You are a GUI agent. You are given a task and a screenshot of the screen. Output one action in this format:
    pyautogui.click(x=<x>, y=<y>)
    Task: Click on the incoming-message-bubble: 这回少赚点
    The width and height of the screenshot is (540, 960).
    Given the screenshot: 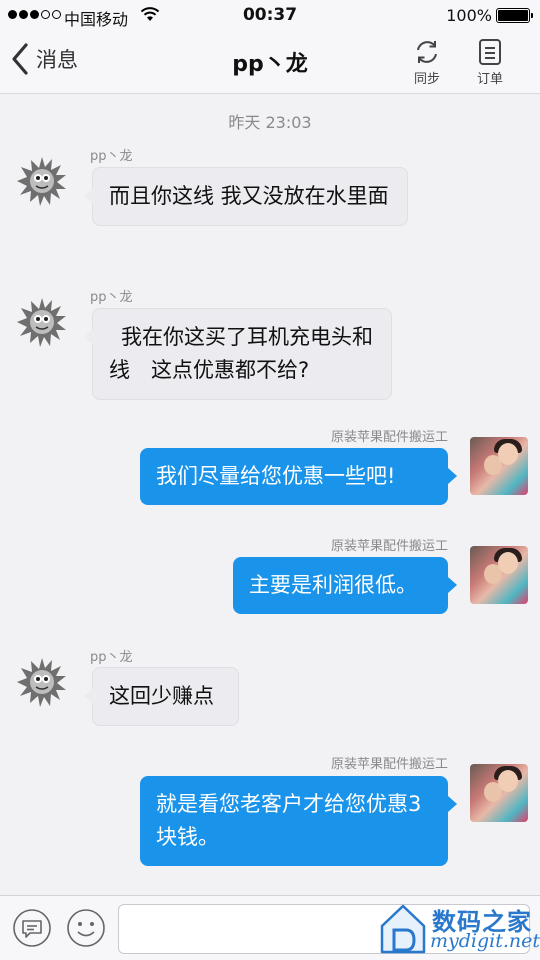 What is the action you would take?
    pyautogui.click(x=161, y=696)
    